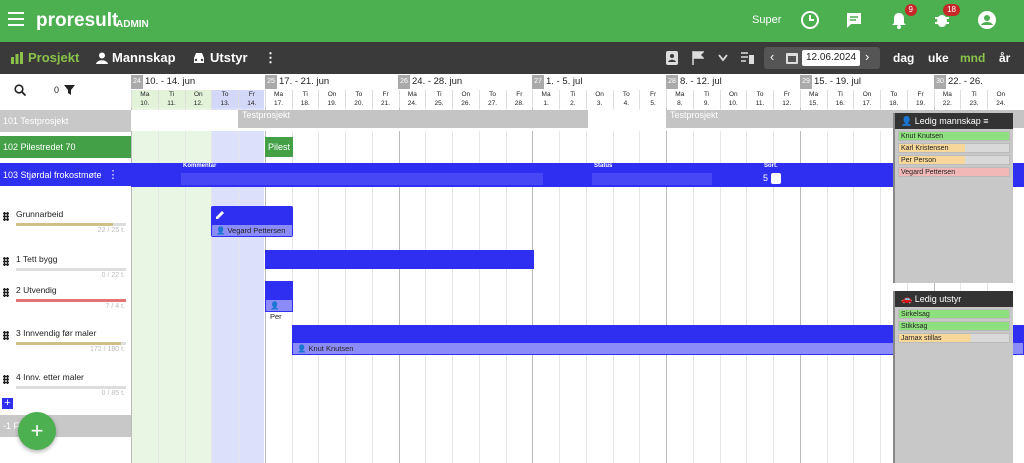 Image resolution: width=1024 pixels, height=463 pixels. What do you see at coordinates (972, 58) in the screenshot?
I see `view-month-button: mnd` at bounding box center [972, 58].